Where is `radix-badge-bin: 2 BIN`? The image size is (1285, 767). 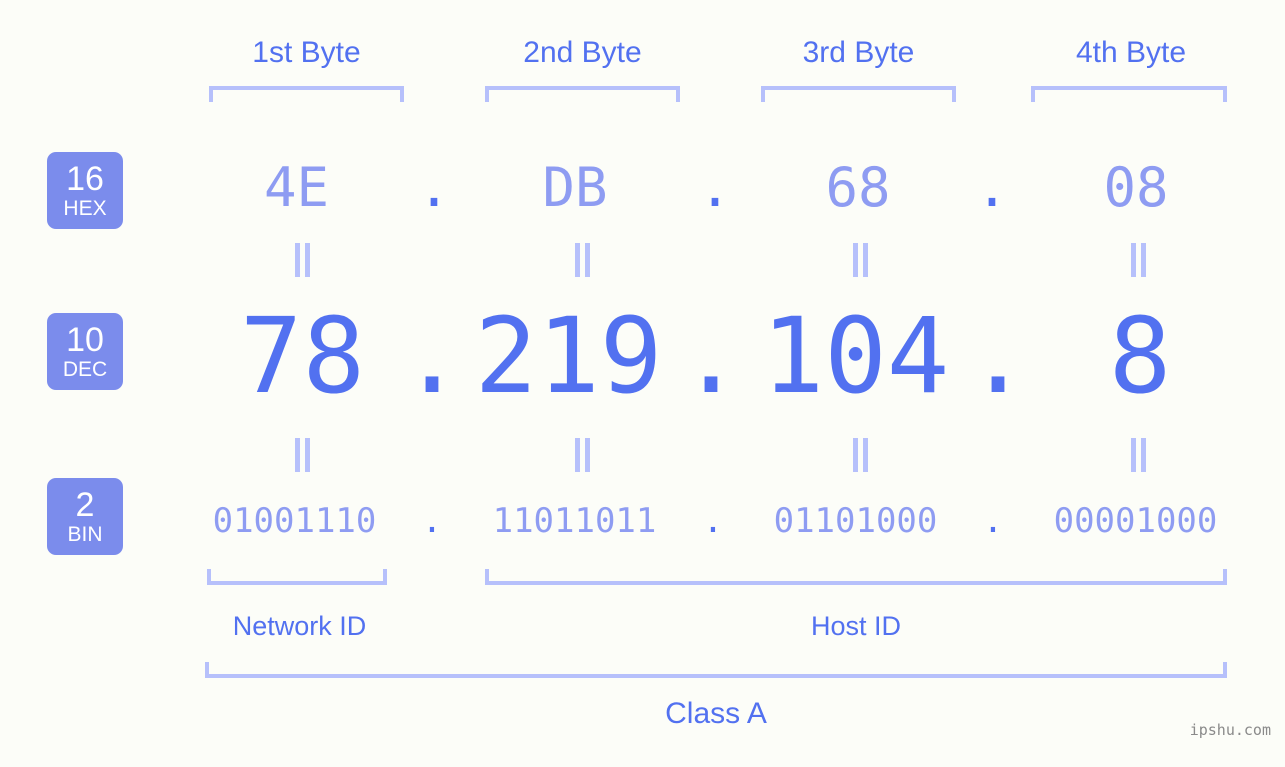
radix-badge-bin: 2 BIN is located at coordinates (85, 516).